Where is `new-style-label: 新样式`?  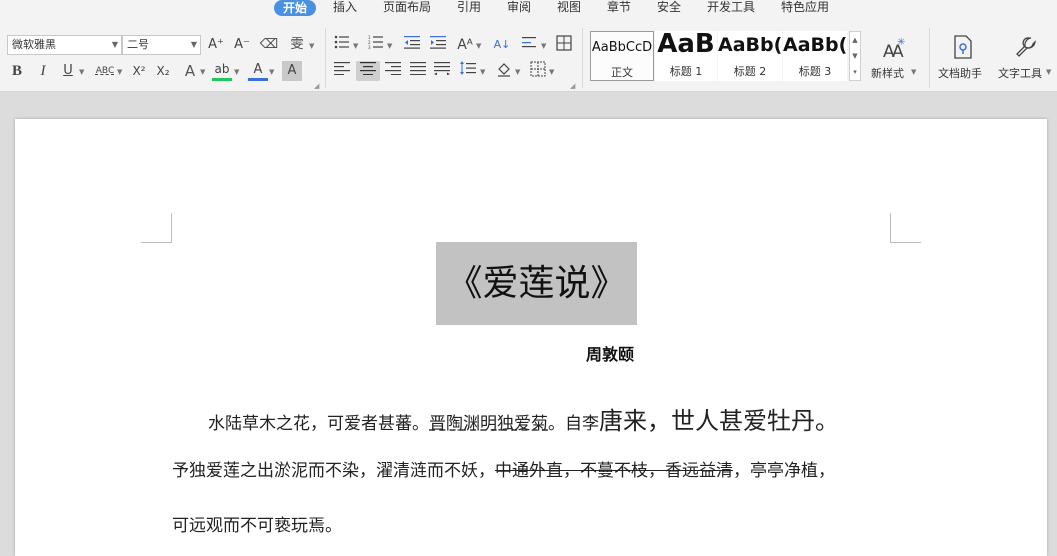 new-style-label: 新样式 is located at coordinates (887, 73).